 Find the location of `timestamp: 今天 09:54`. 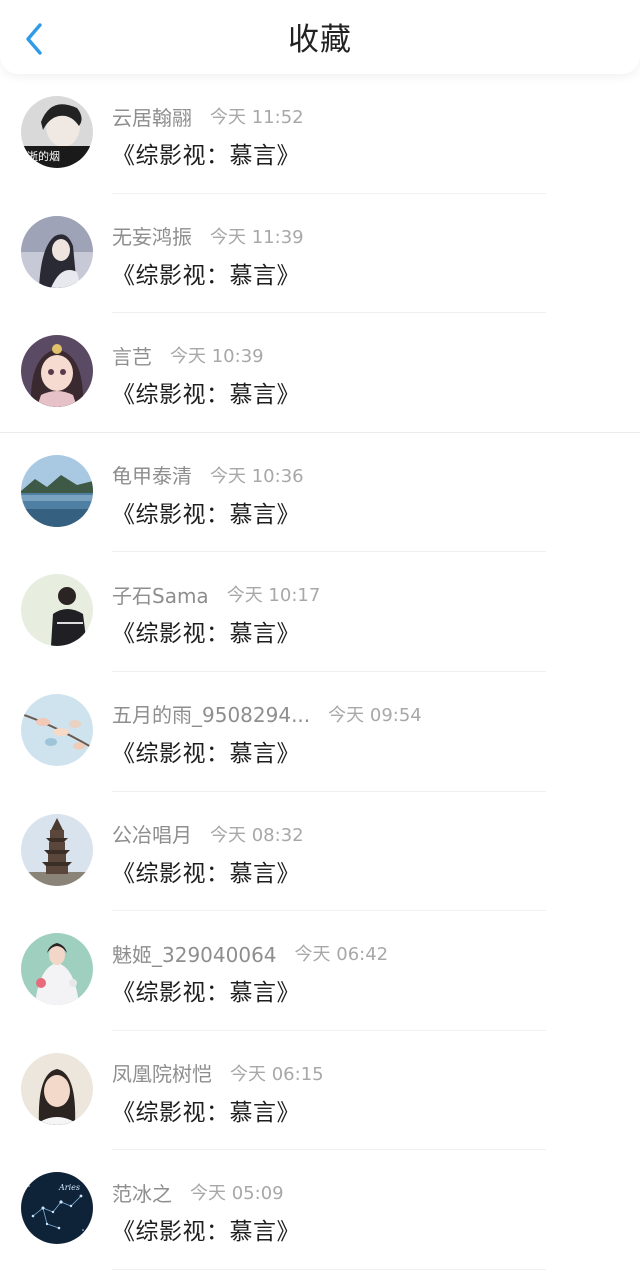

timestamp: 今天 09:54 is located at coordinates (375, 715).